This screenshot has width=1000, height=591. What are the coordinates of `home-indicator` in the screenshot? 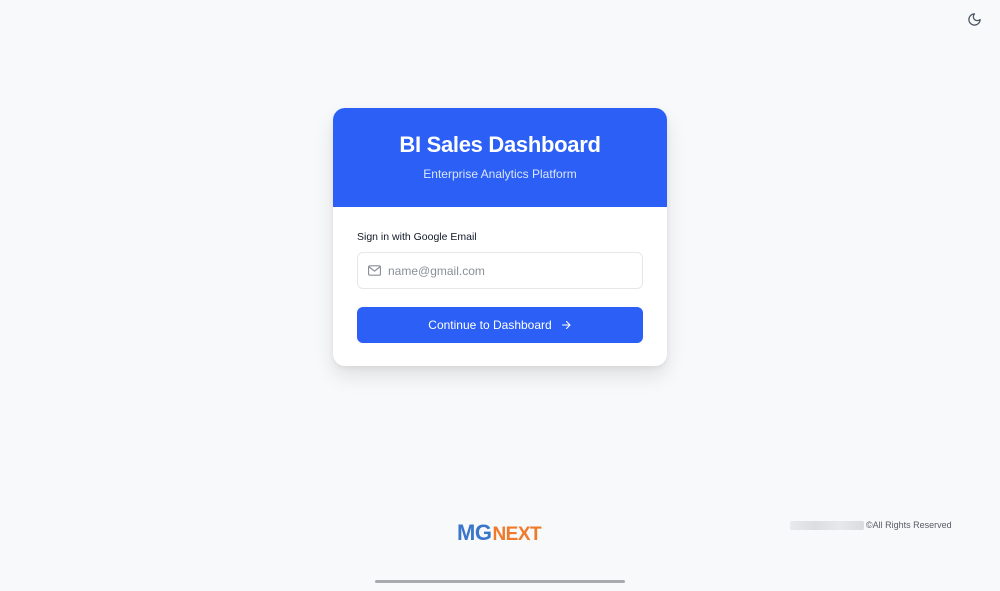 It's located at (500, 581).